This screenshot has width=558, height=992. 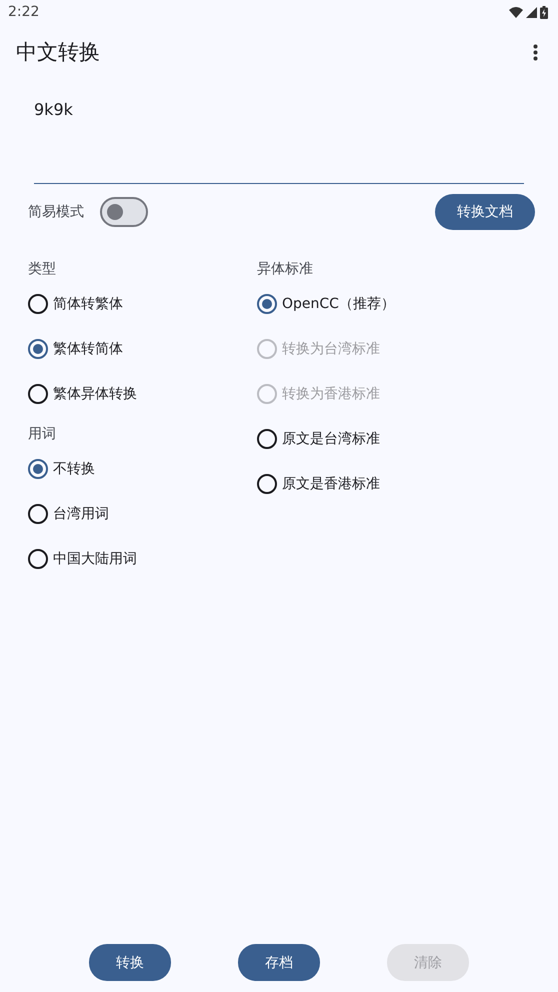 What do you see at coordinates (95, 559) in the screenshot?
I see `option-label: 中国大陆用词` at bounding box center [95, 559].